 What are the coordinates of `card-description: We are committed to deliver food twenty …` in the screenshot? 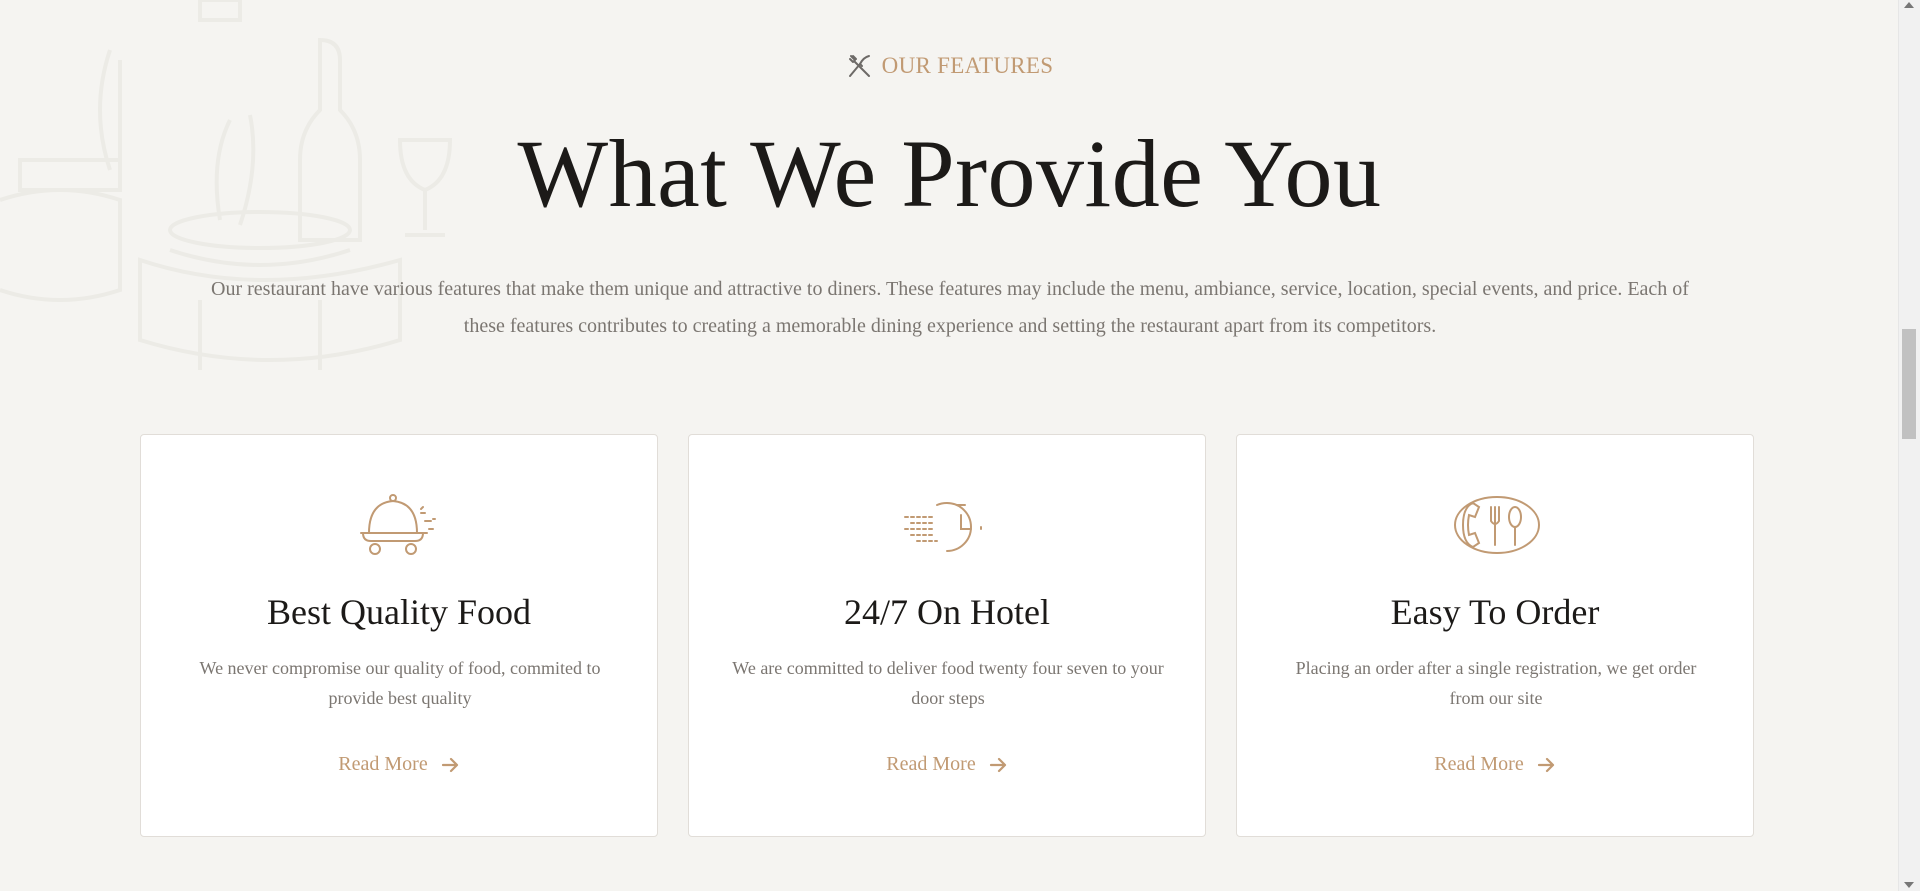 It's located at (948, 683).